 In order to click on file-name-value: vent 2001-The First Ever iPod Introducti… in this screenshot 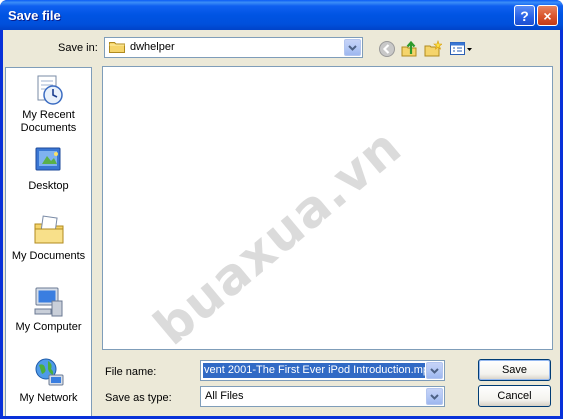, I will do `click(314, 370)`.